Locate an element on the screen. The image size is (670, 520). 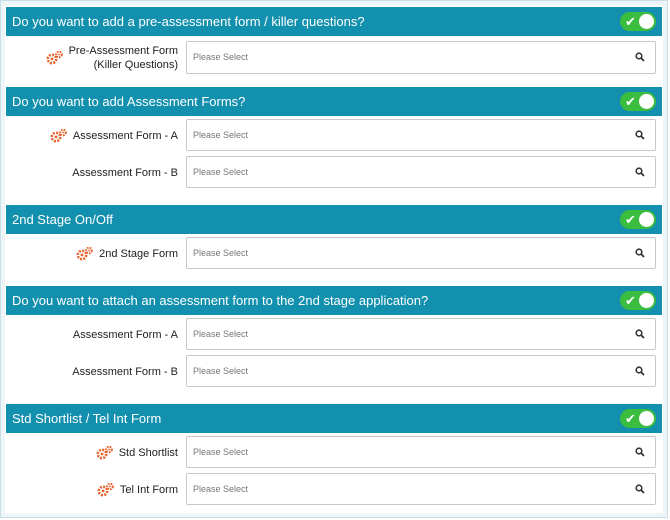
std-shortlist-select: Please Select is located at coordinates (421, 452).